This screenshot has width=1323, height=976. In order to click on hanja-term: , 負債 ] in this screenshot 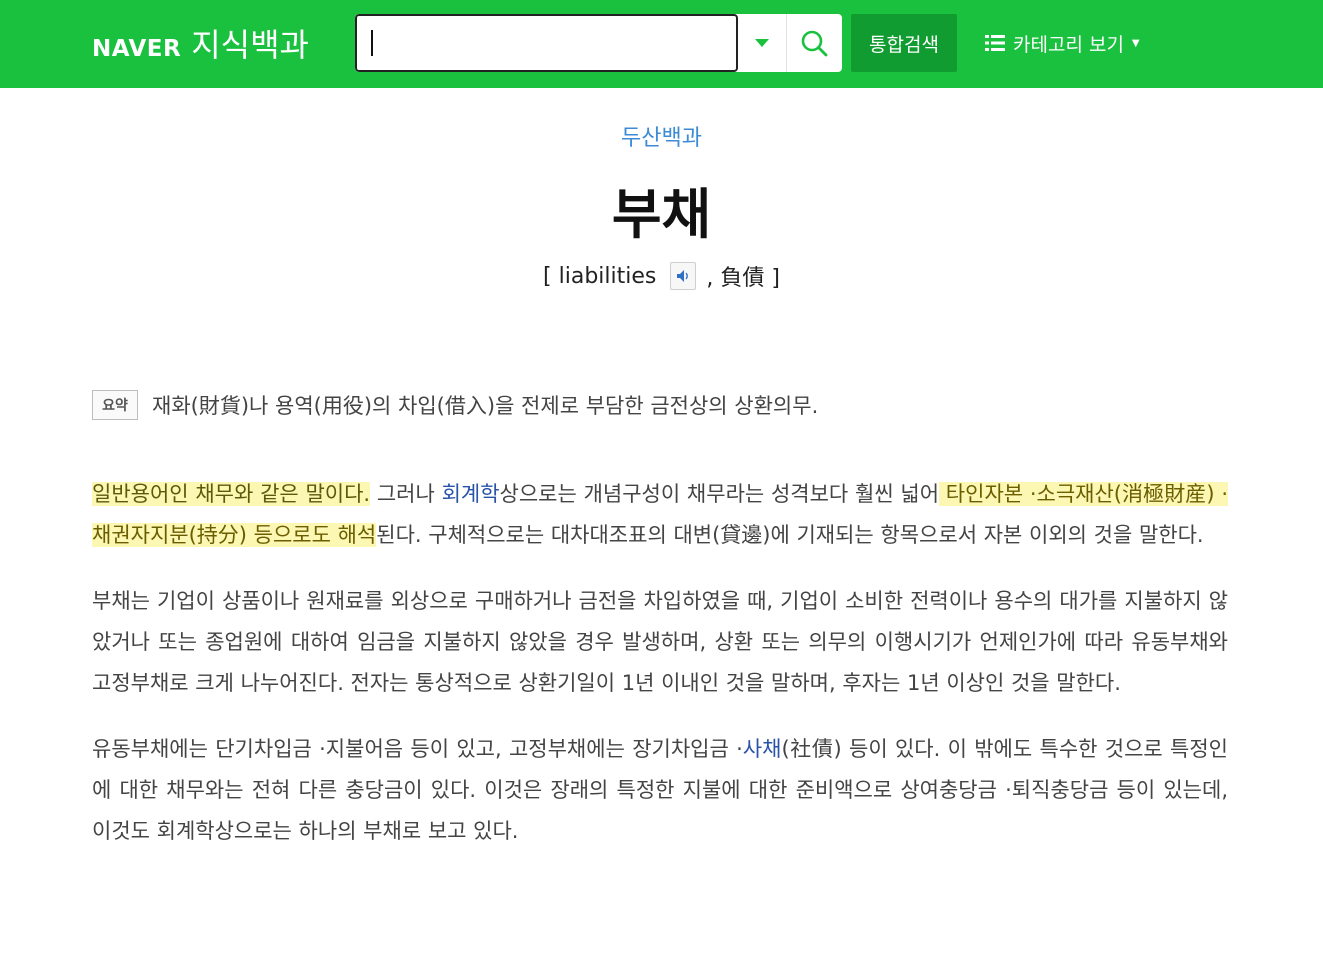, I will do `click(743, 278)`.